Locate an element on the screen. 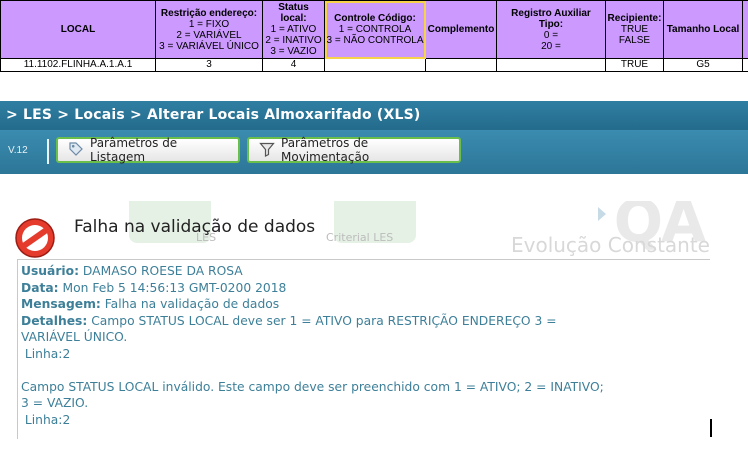 The width and height of the screenshot is (748, 452). toolbar-divider is located at coordinates (48, 151).